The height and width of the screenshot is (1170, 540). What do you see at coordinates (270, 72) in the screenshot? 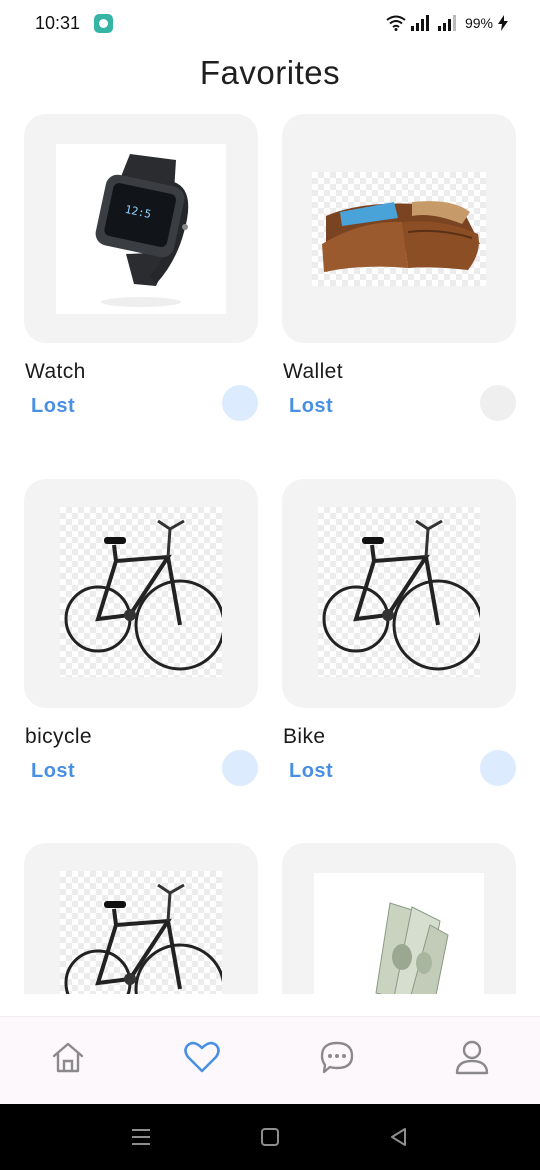
I see `page-title: Favorites` at bounding box center [270, 72].